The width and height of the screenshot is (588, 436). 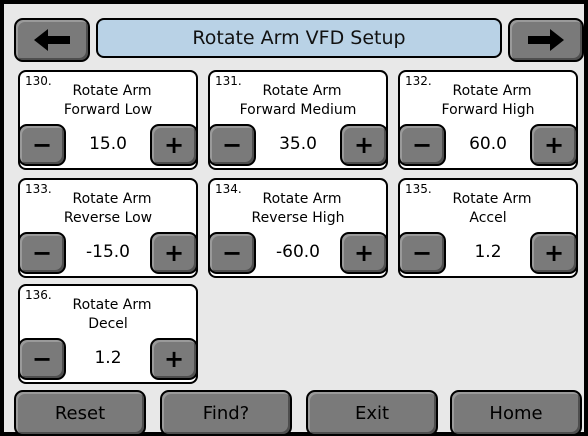 I want to click on param-value-box: − 60.0 +, so click(x=488, y=147).